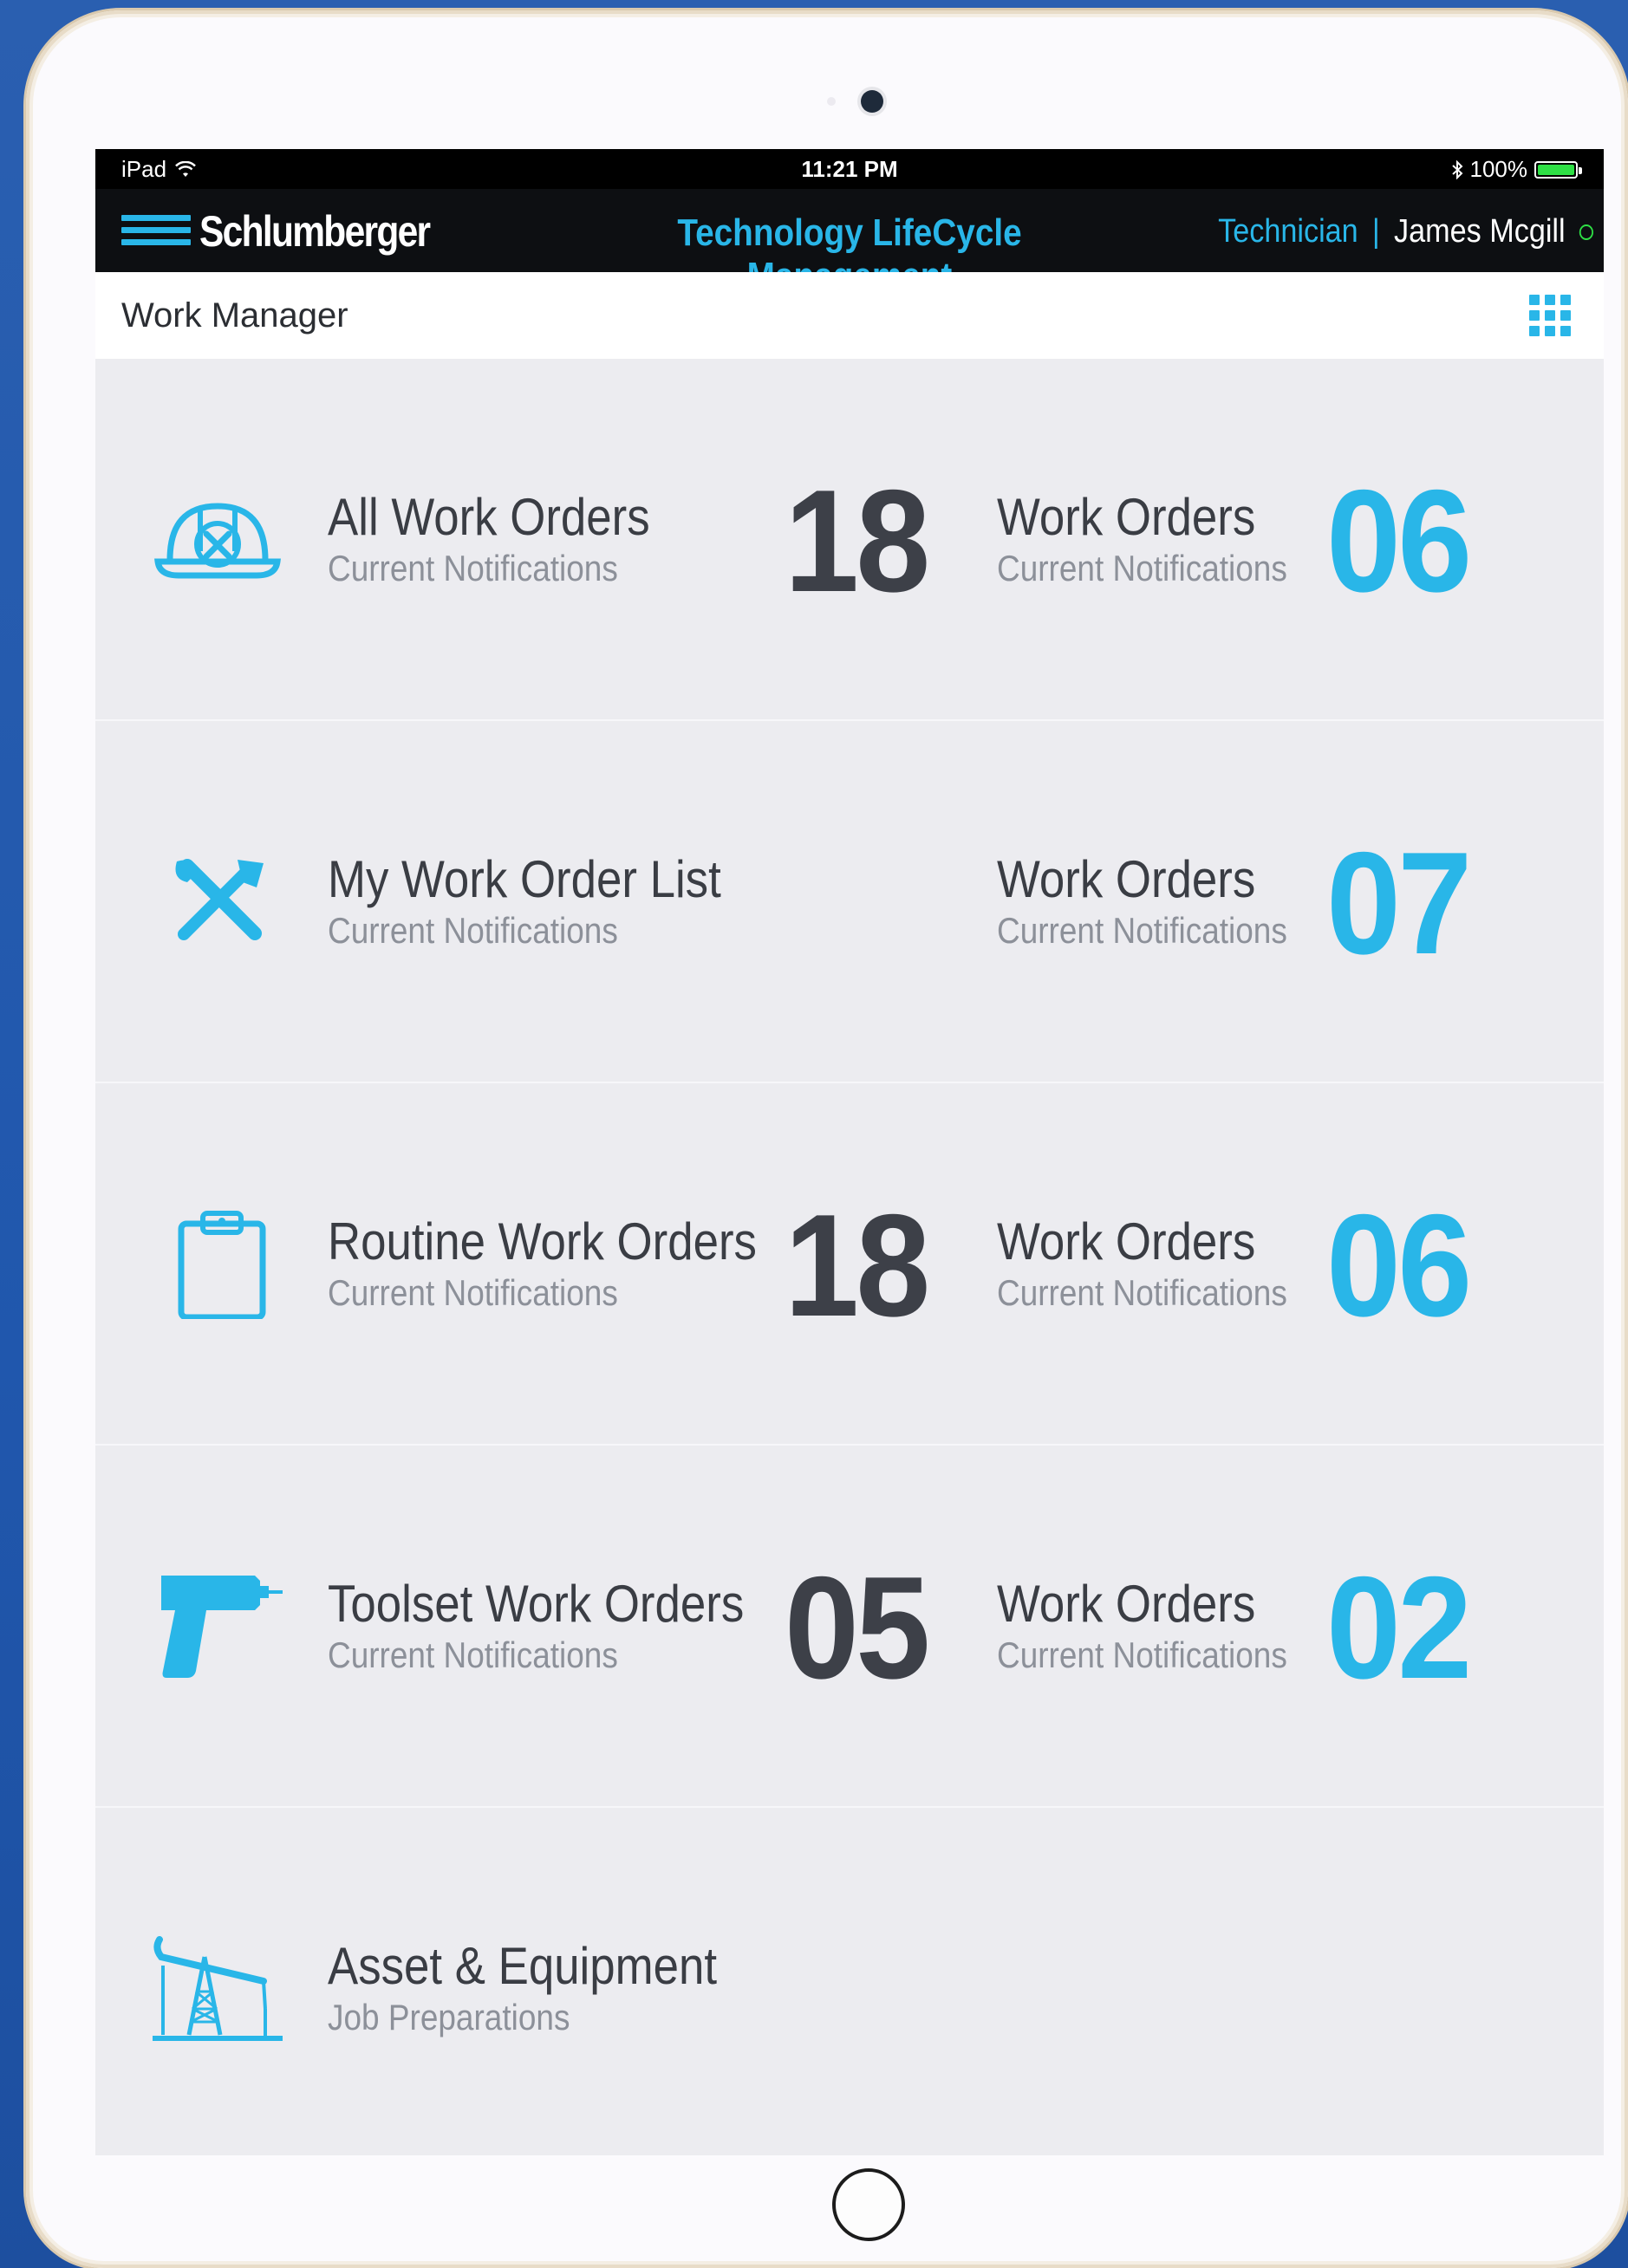  What do you see at coordinates (524, 879) in the screenshot?
I see `row-title: My Work Order List` at bounding box center [524, 879].